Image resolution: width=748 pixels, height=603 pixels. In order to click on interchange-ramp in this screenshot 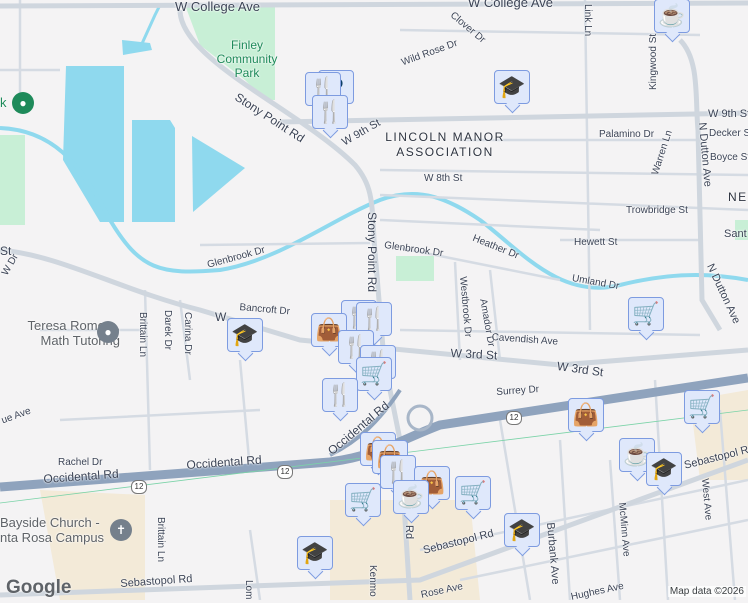, I will do `click(420, 418)`.